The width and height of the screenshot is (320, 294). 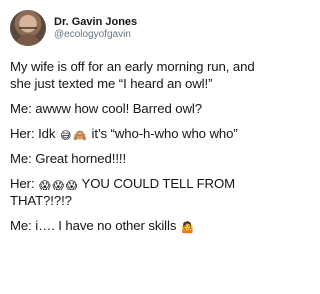 I want to click on avatar, so click(x=28, y=28).